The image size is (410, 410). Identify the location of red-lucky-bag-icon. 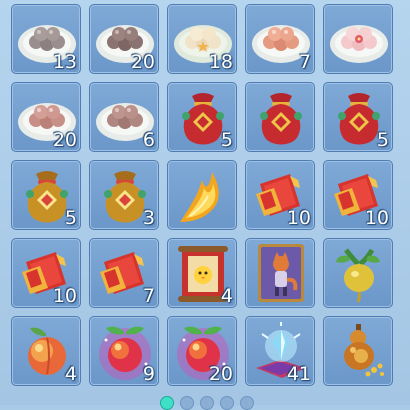
(281, 119).